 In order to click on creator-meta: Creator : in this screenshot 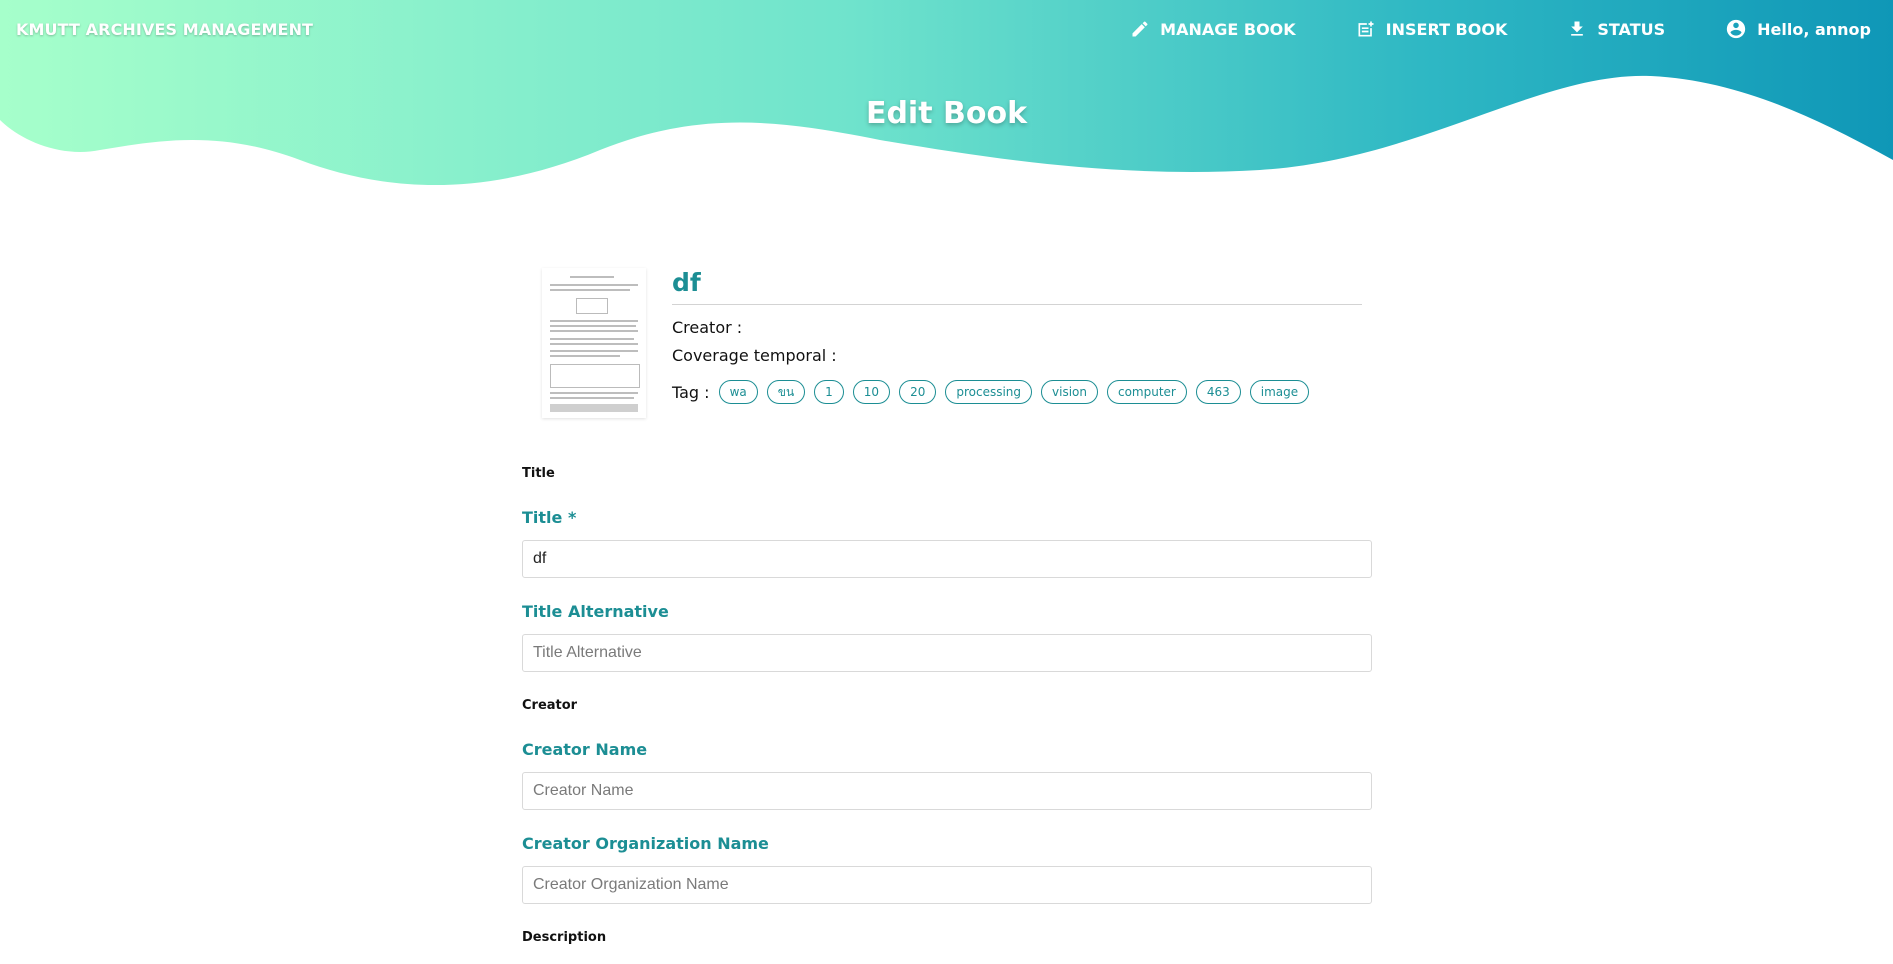, I will do `click(707, 327)`.